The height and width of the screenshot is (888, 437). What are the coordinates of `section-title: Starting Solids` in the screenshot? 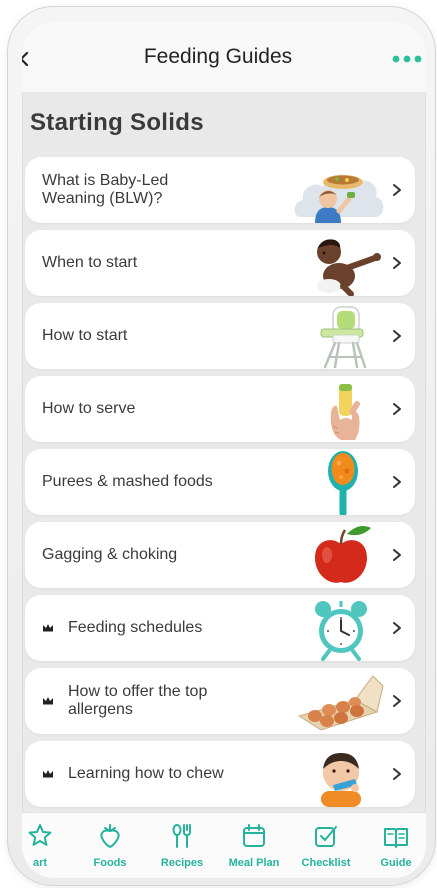 It's located at (117, 122).